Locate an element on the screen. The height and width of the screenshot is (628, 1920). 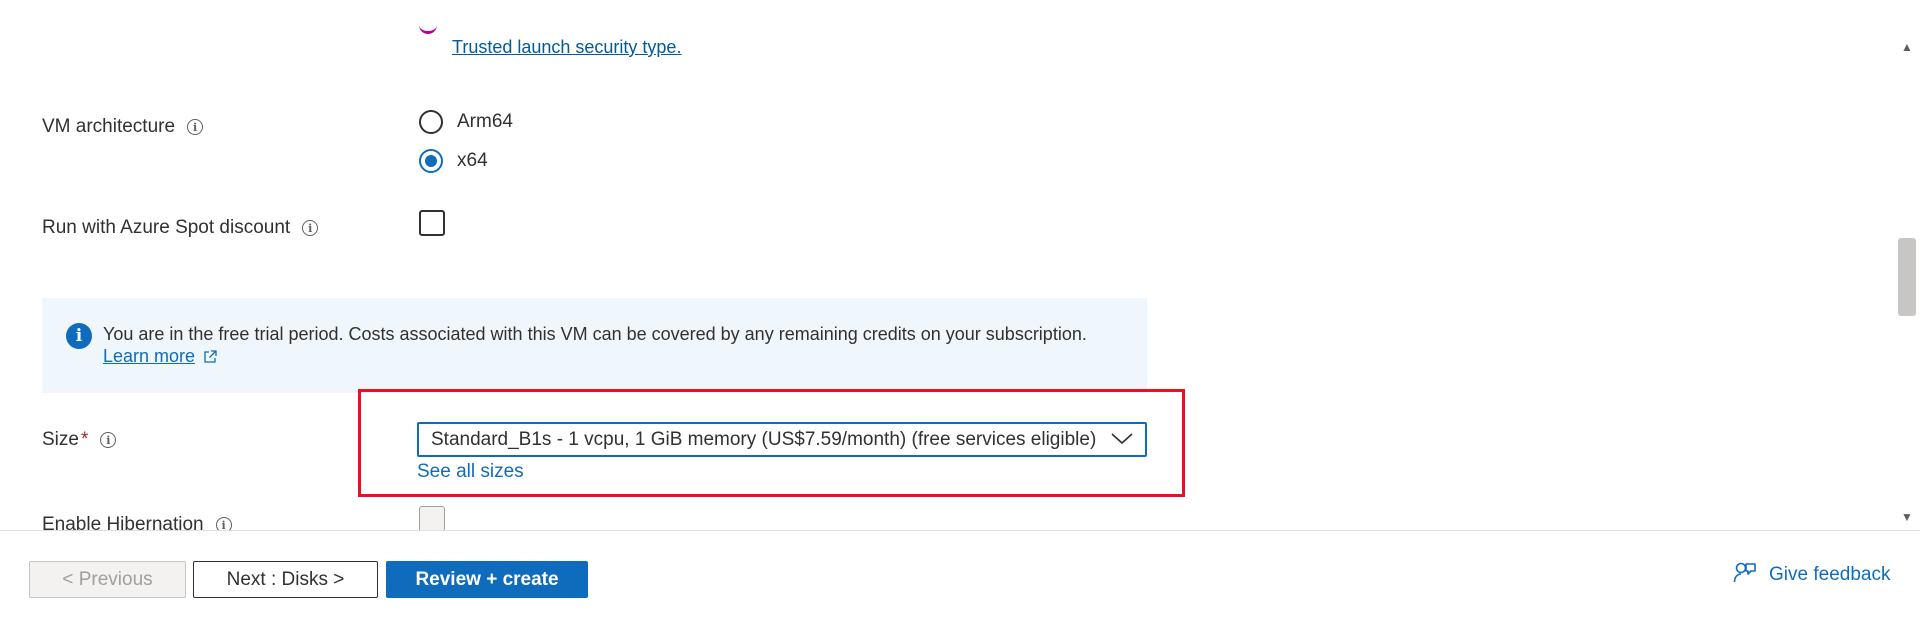
learn-more-link: Learn more is located at coordinates (149, 356).